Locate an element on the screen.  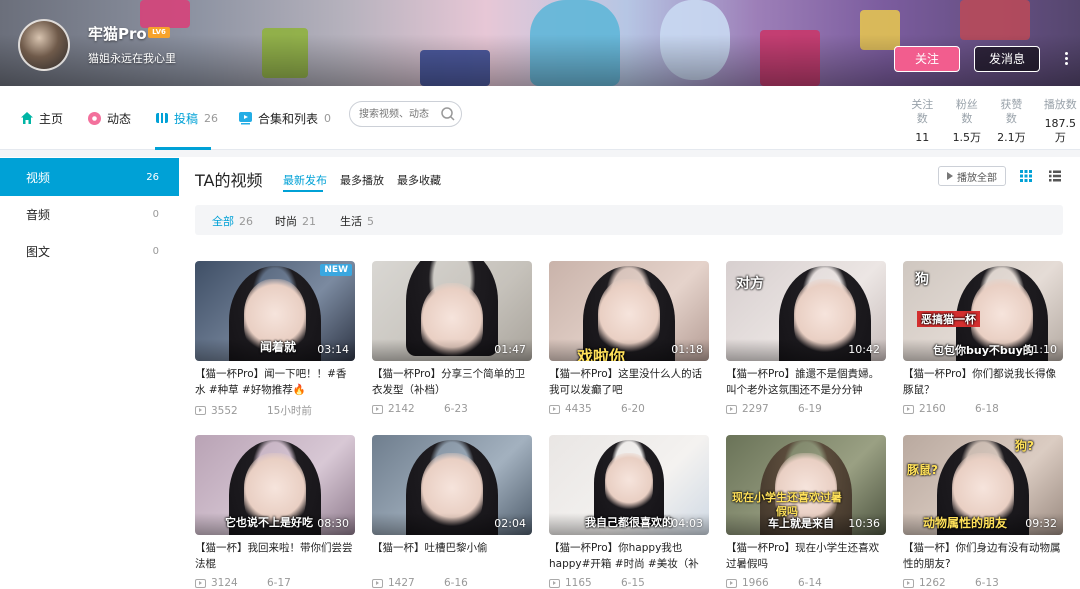
thumbnail-caption: 狗 is located at coordinates (922, 280).